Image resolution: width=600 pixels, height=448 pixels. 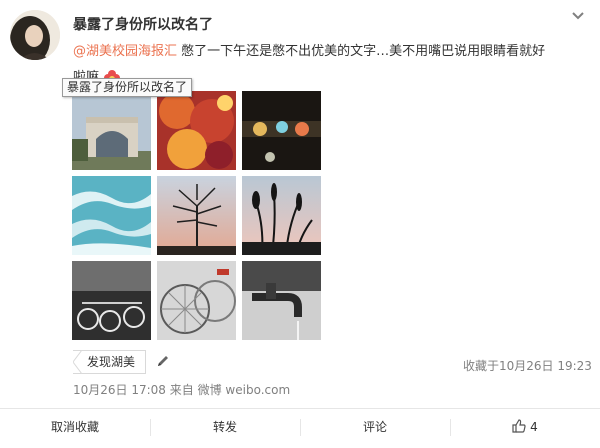 I want to click on edit-pencil-icon, so click(x=162, y=361).